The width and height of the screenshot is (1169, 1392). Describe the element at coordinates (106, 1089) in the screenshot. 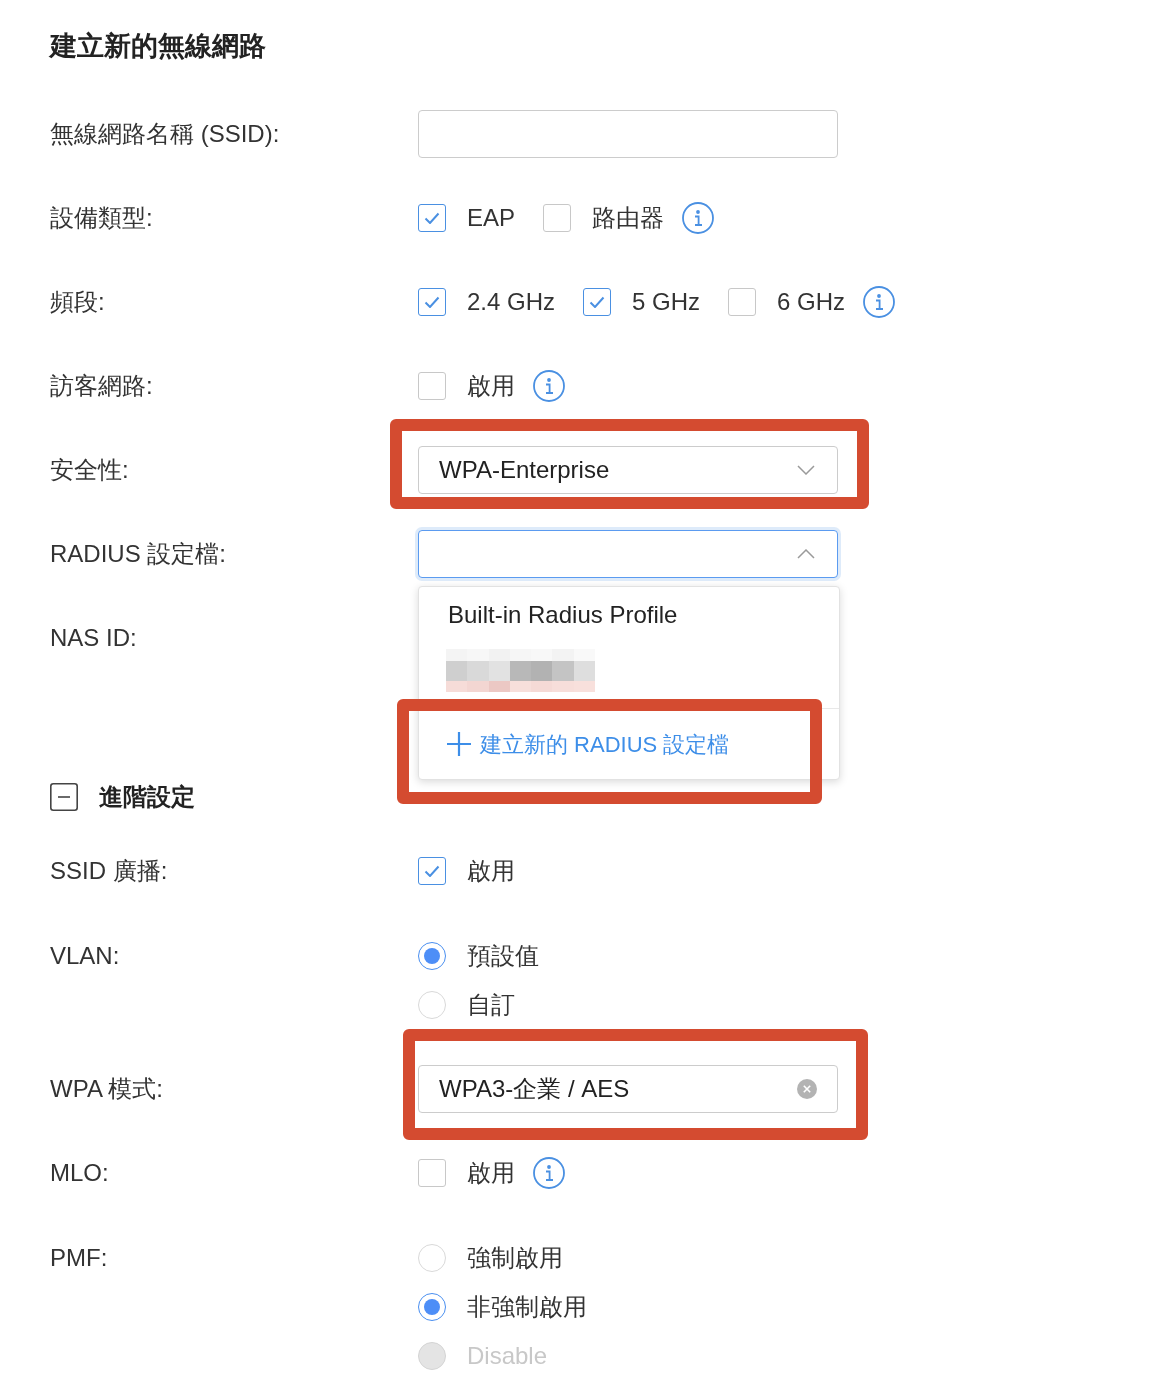

I see `field-label: WPA 模式:` at that location.